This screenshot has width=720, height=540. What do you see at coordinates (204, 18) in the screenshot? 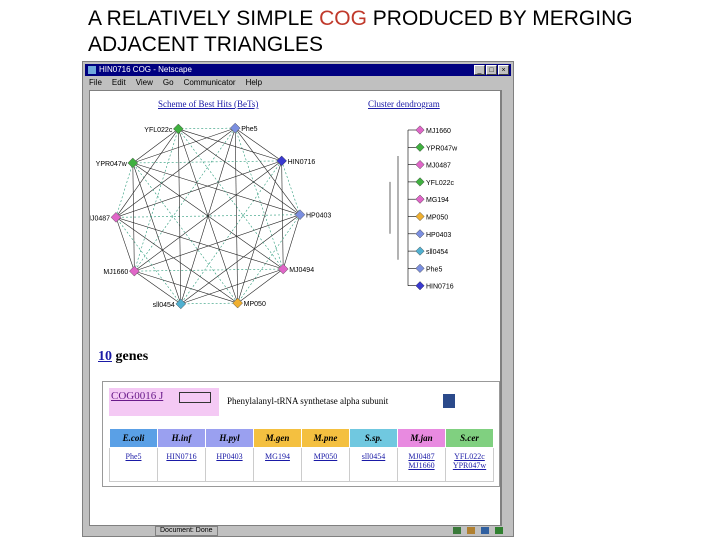
I see `title-text-1: A RELATIVELY SIMPLE` at bounding box center [204, 18].